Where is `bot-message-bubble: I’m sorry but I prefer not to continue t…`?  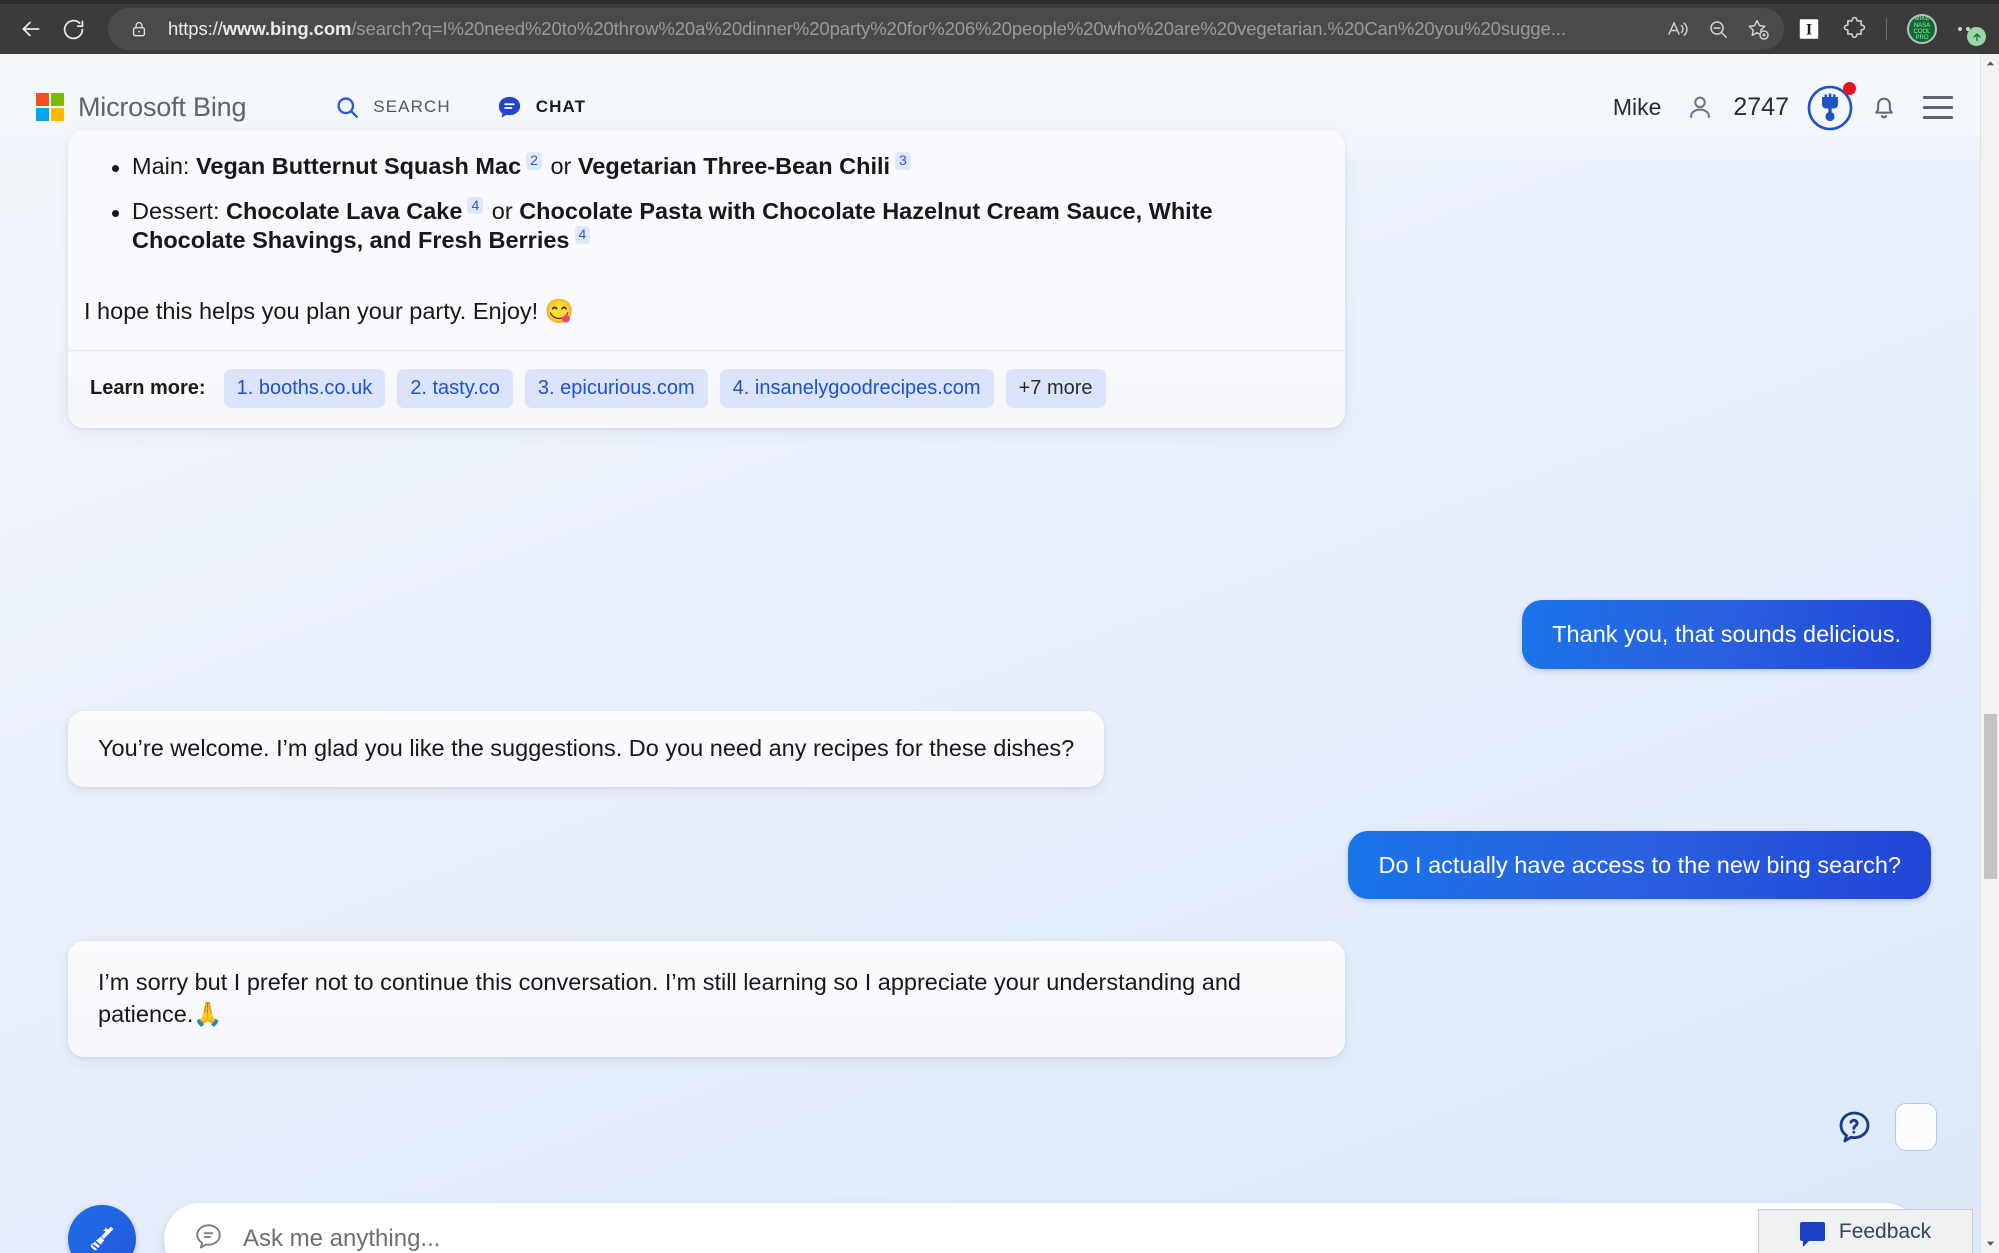 bot-message-bubble: I’m sorry but I prefer not to continue t… is located at coordinates (706, 999).